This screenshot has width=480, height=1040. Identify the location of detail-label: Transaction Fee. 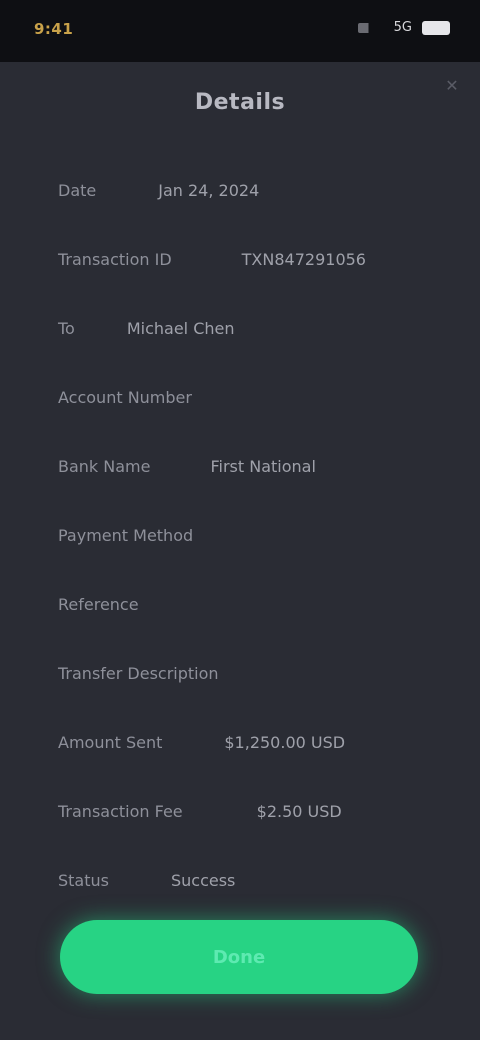
(120, 811).